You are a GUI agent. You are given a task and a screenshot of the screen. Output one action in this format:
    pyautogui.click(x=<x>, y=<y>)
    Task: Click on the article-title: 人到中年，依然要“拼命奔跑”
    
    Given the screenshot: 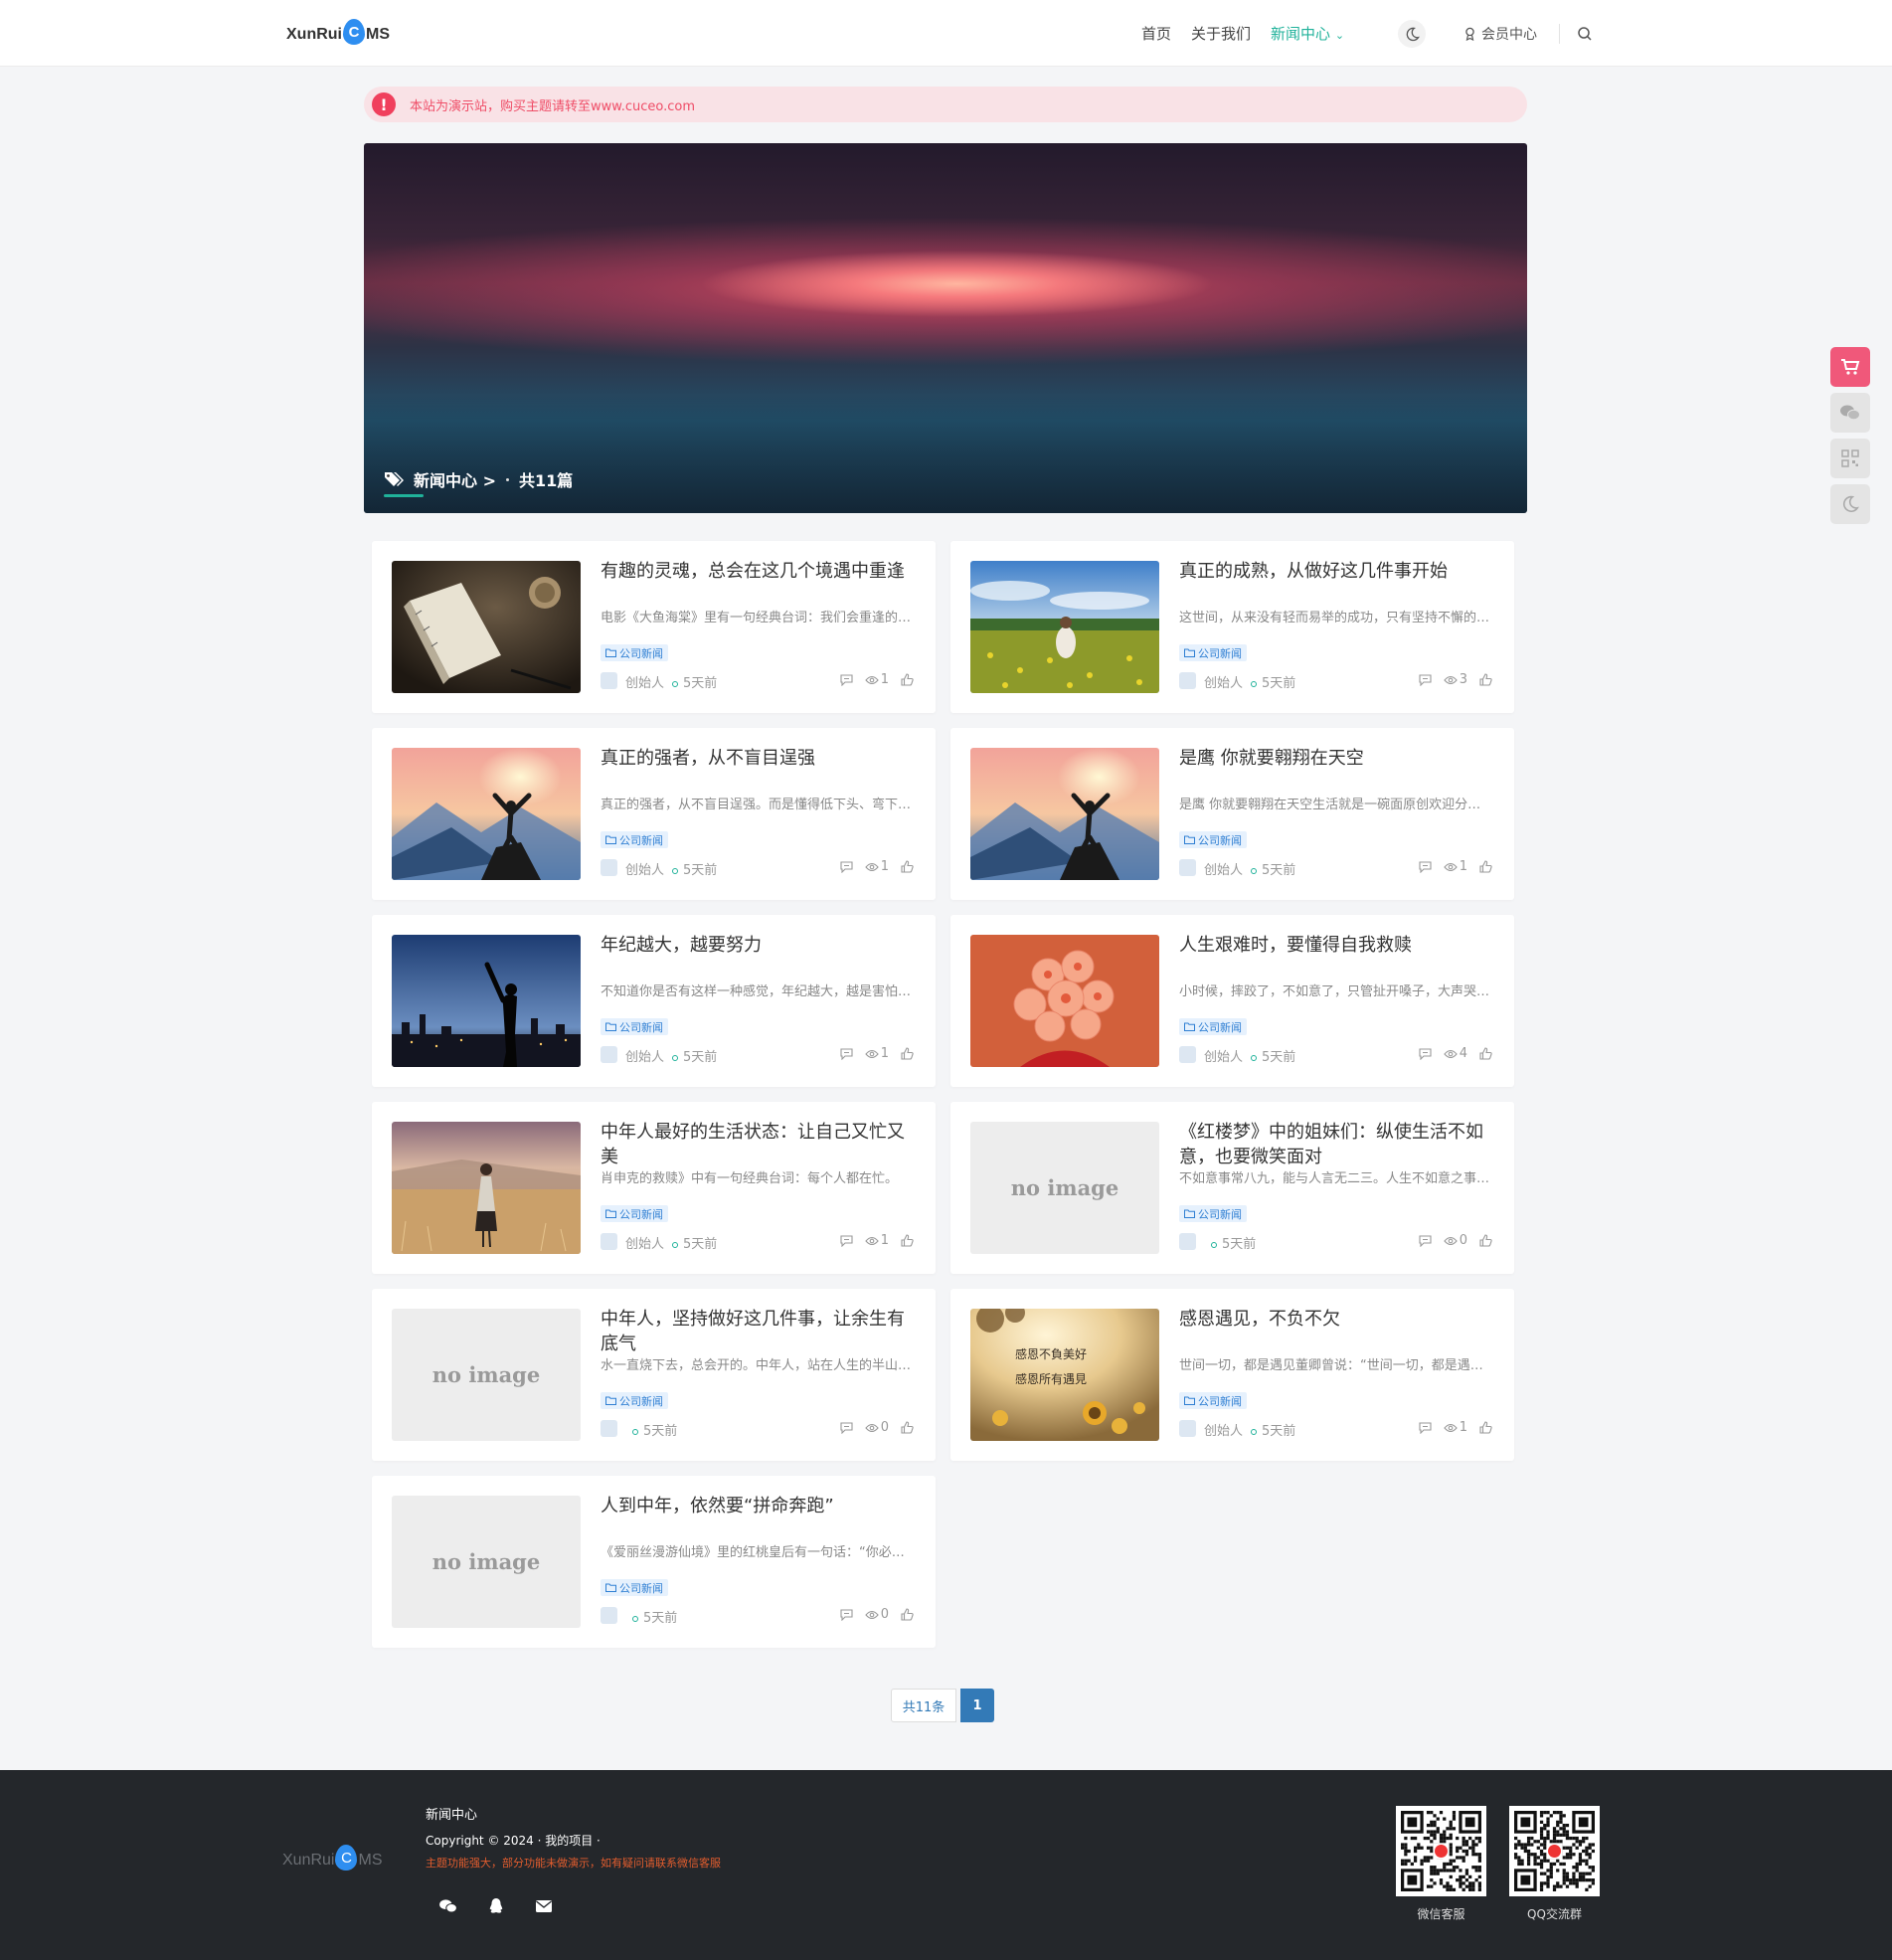 What is the action you would take?
    pyautogui.click(x=757, y=1506)
    